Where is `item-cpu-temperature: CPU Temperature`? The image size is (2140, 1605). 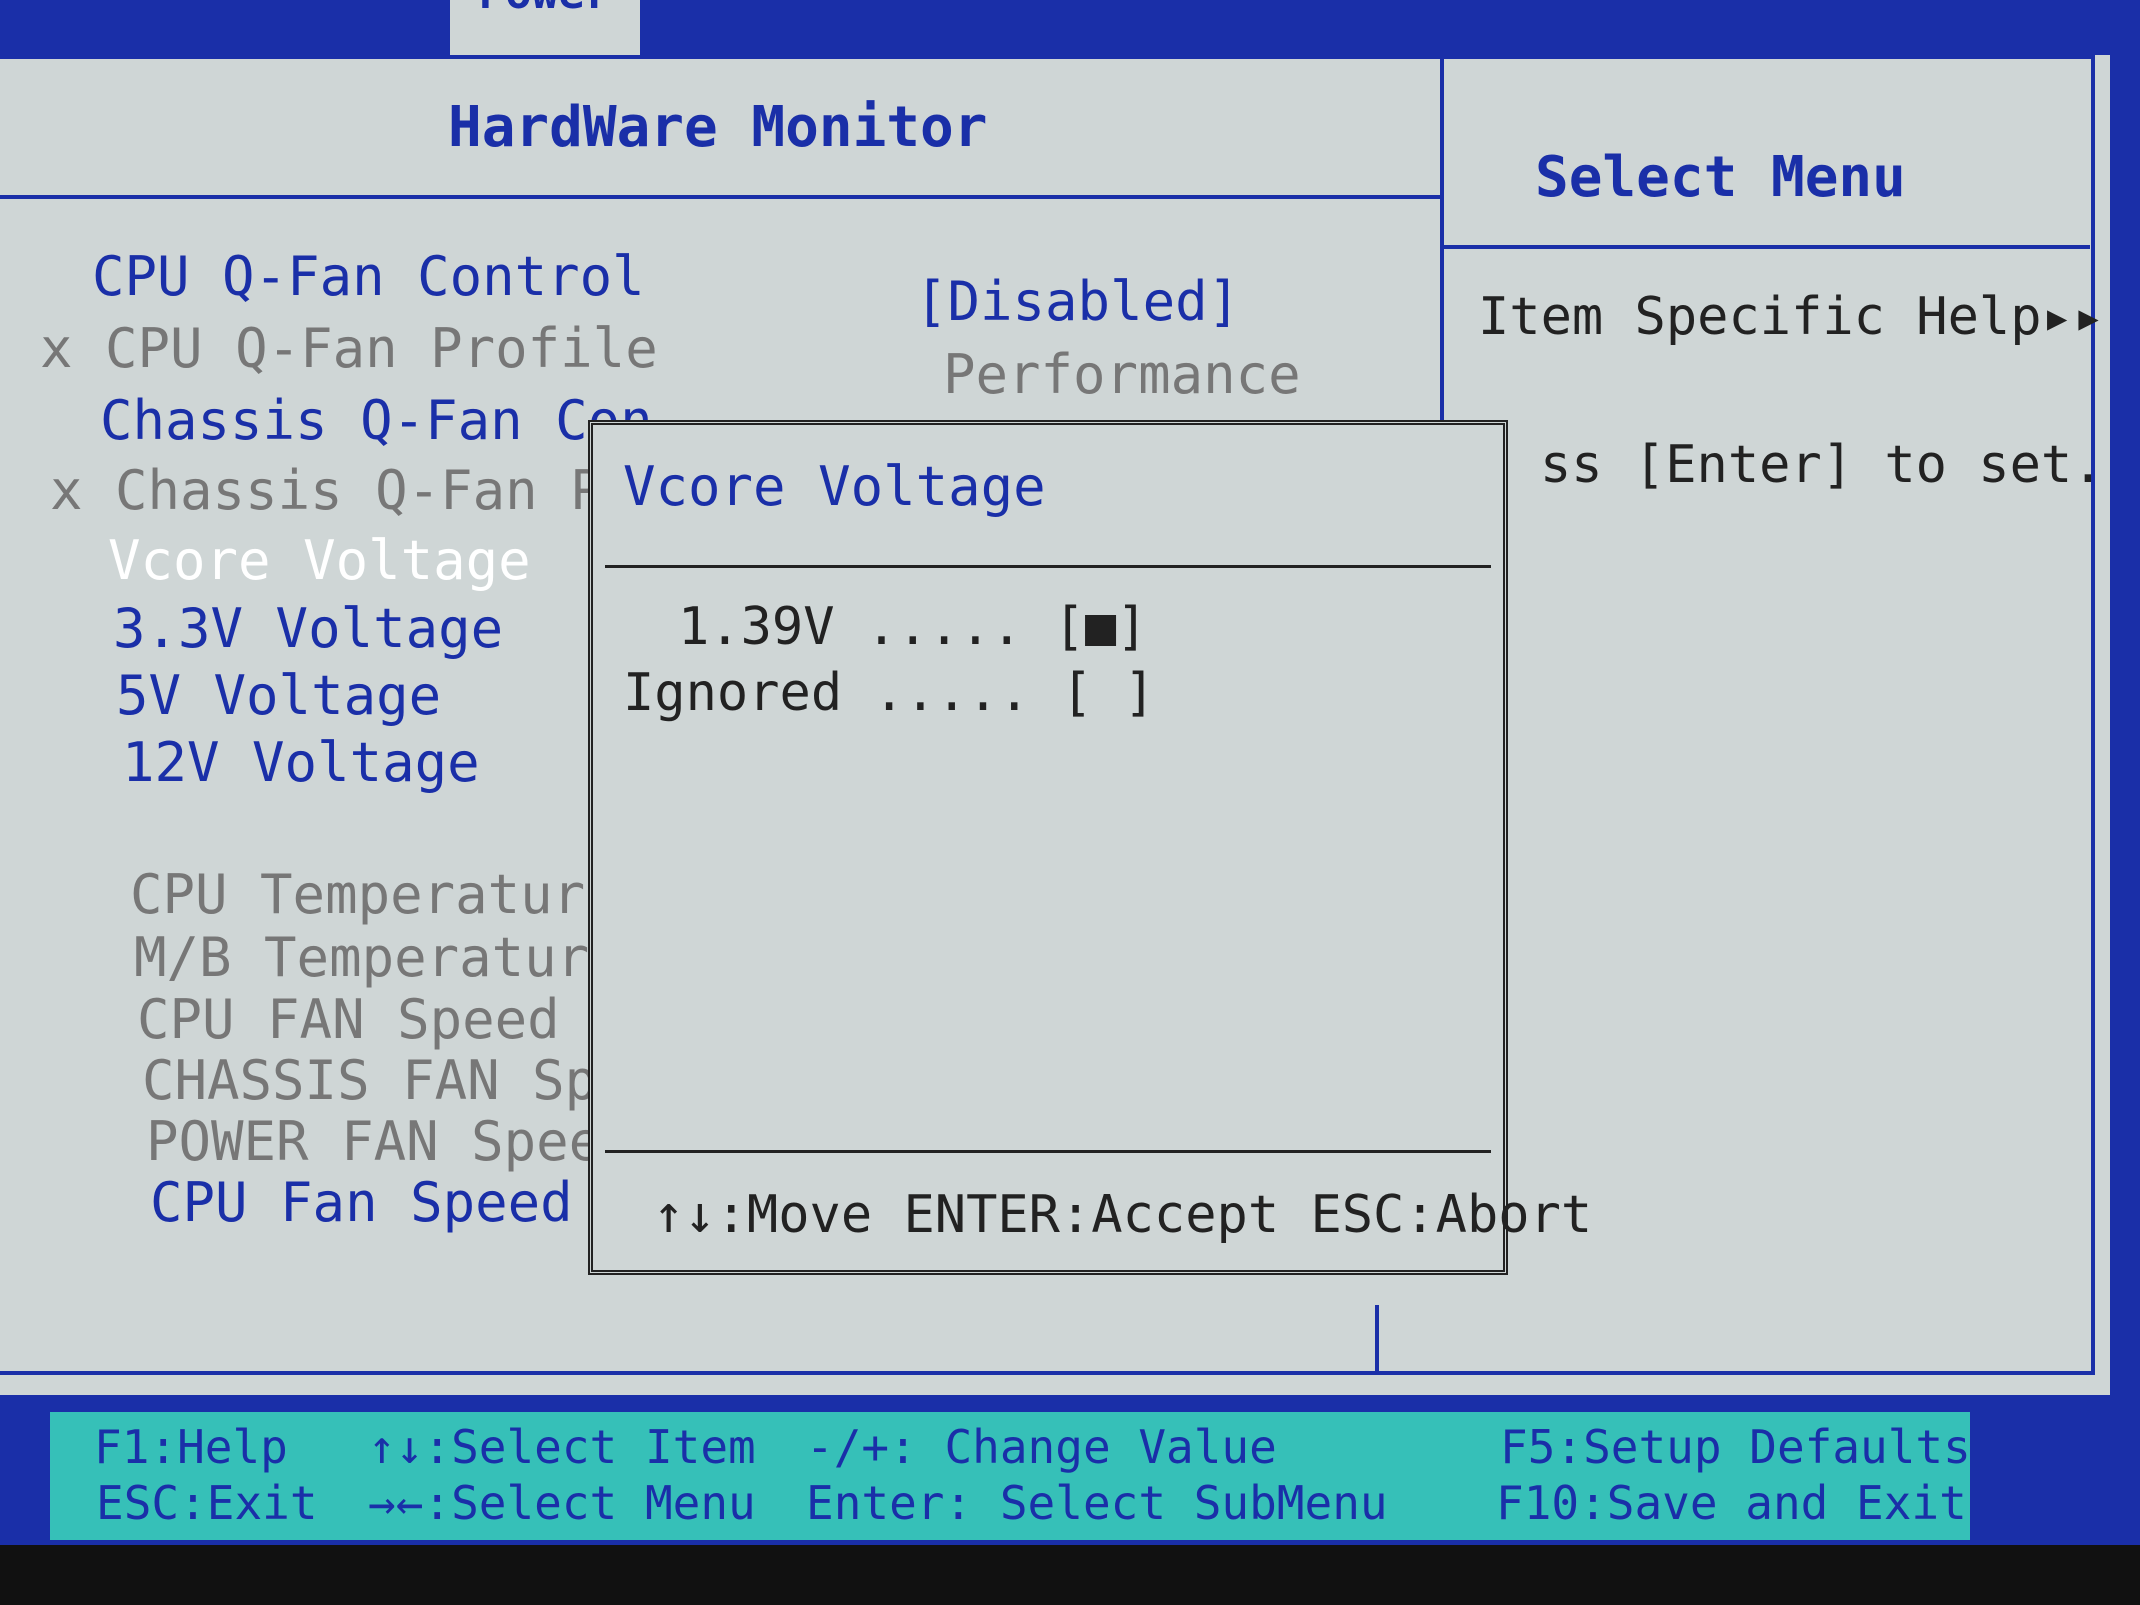
item-cpu-temperature: CPU Temperature is located at coordinates (374, 894).